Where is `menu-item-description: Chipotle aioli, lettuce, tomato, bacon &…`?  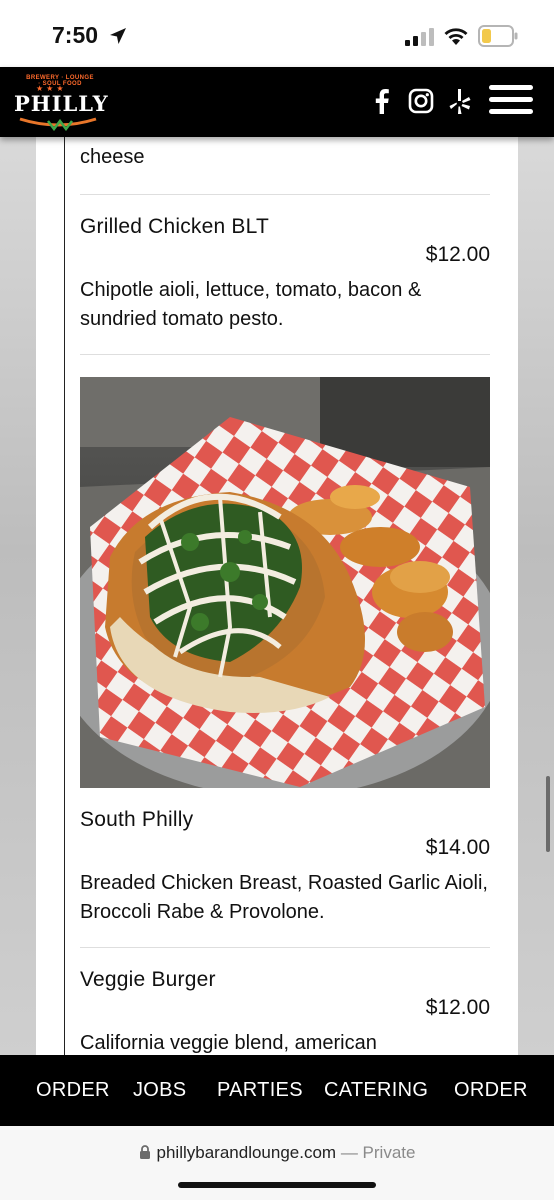
menu-item-description: Chipotle aioli, lettuce, tomato, bacon &… is located at coordinates (251, 304).